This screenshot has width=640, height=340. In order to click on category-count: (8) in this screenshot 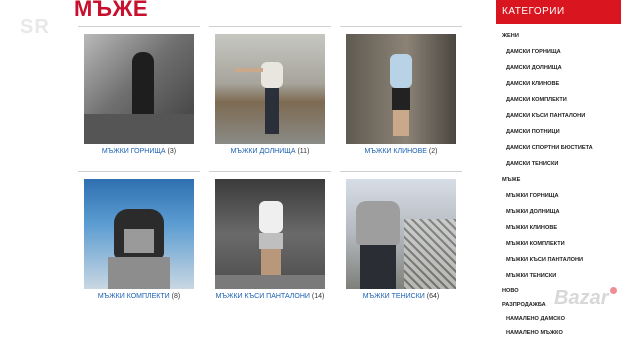, I will do `click(176, 296)`.